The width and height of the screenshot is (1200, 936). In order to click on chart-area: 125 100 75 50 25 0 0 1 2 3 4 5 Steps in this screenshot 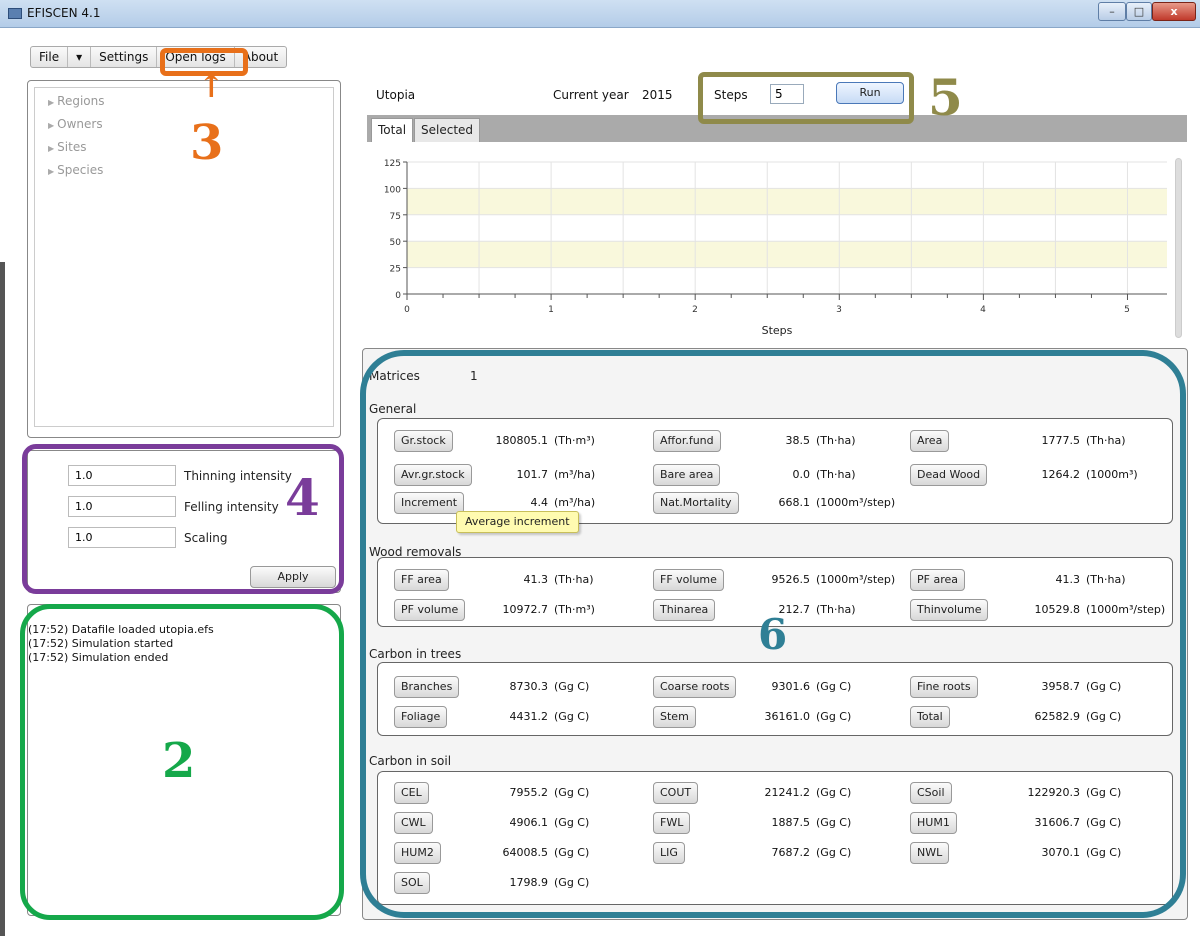, I will do `click(777, 244)`.